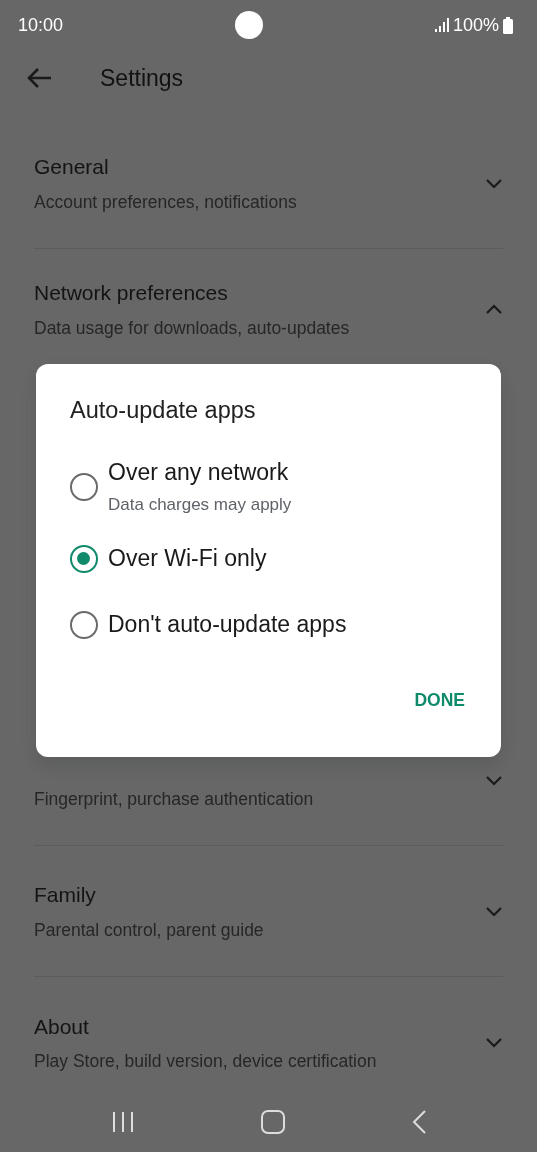 Image resolution: width=537 pixels, height=1152 pixels. Describe the element at coordinates (142, 78) in the screenshot. I see `page-title: Settings` at that location.